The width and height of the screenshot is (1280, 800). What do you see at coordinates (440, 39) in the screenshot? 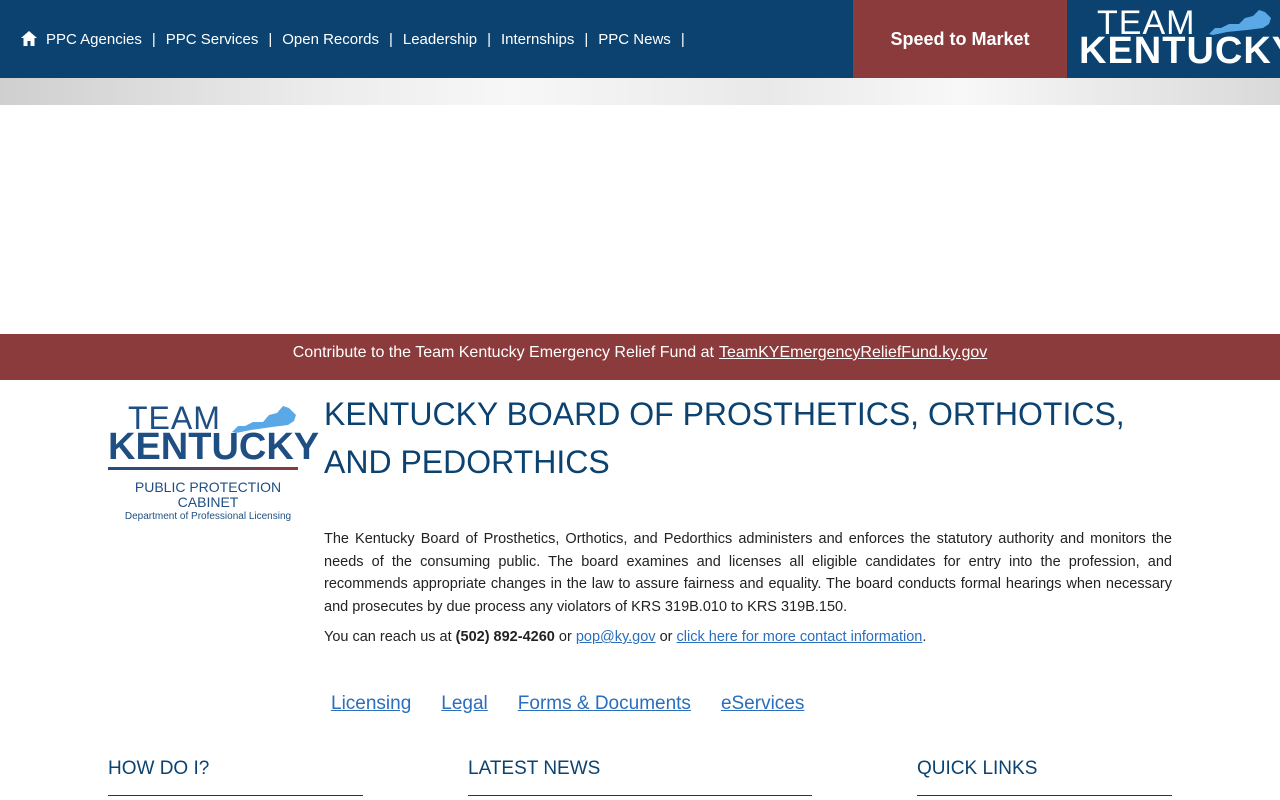
I see `nav-leadership: Leadership` at bounding box center [440, 39].